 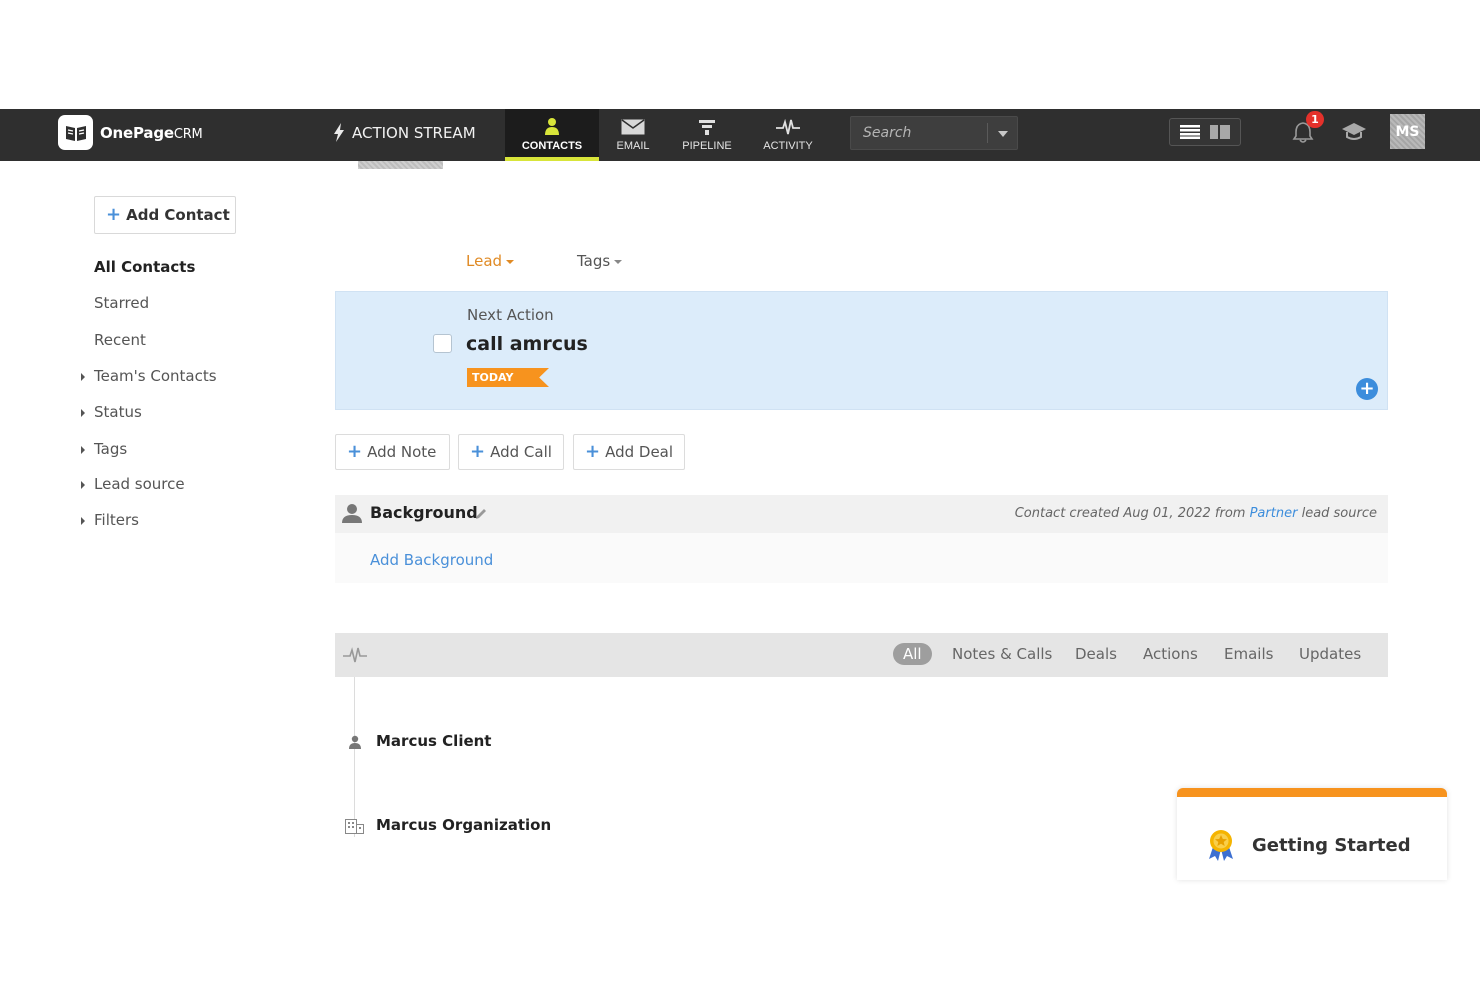 I want to click on graduation-cap-icon, so click(x=1354, y=131).